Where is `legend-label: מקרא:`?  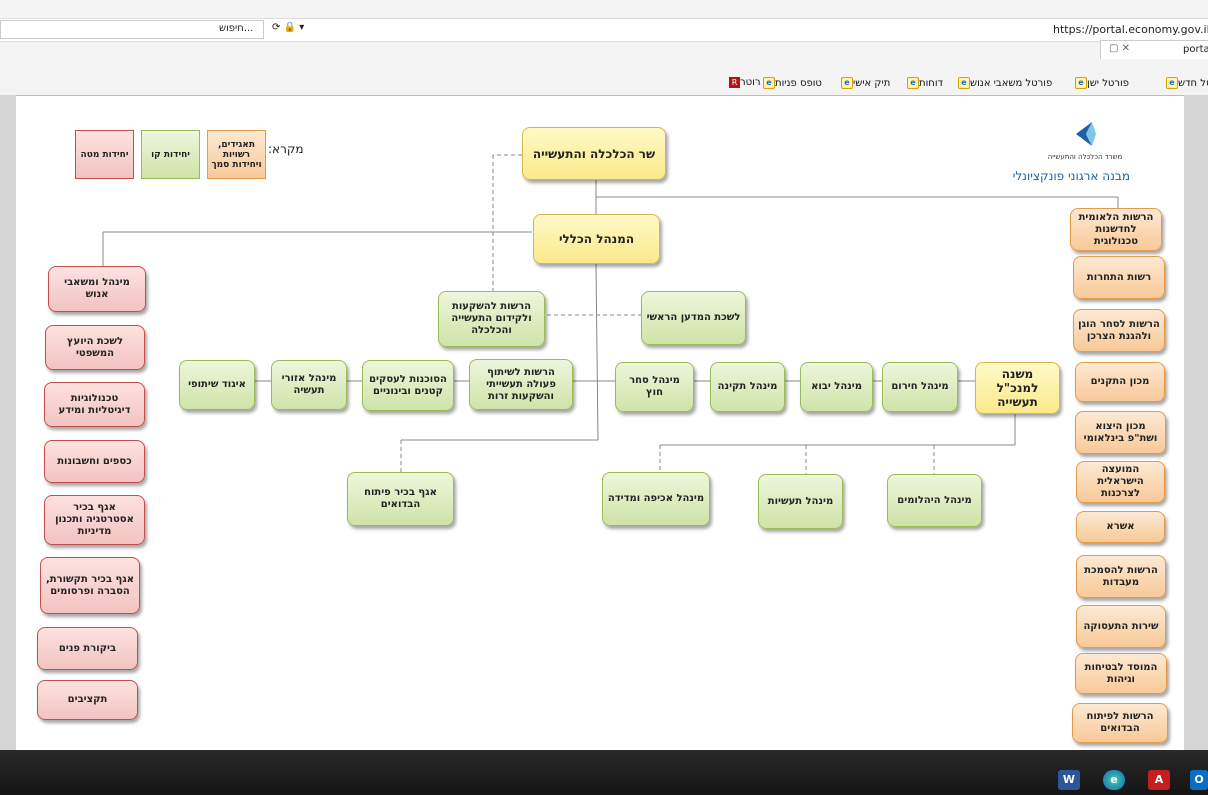 legend-label: מקרא: is located at coordinates (286, 149).